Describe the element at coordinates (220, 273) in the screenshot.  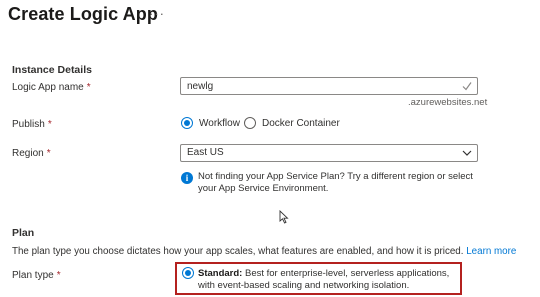
I see `standard-plan-title: Standard:` at that location.